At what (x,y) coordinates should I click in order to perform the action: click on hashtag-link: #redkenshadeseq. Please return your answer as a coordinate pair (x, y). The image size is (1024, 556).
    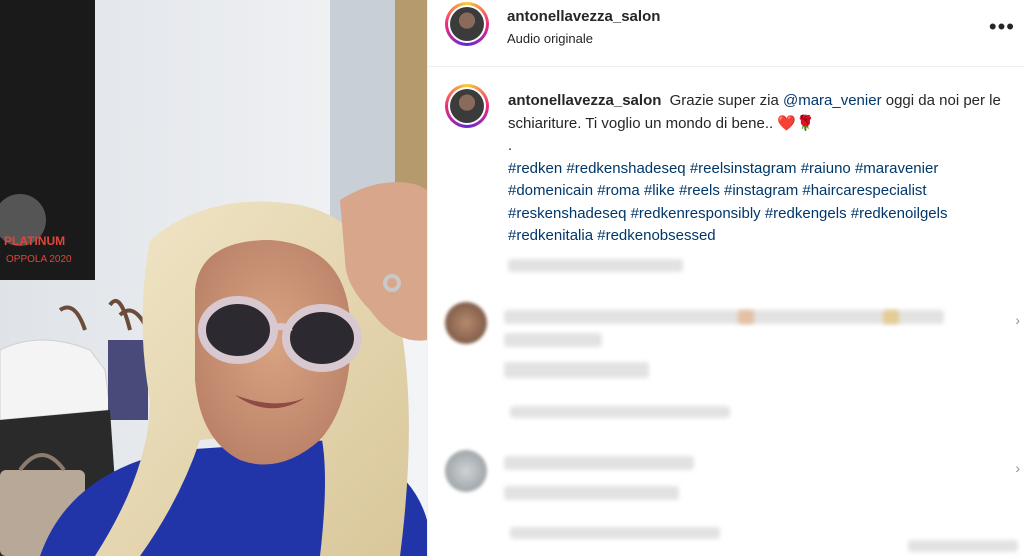
    Looking at the image, I should click on (625, 168).